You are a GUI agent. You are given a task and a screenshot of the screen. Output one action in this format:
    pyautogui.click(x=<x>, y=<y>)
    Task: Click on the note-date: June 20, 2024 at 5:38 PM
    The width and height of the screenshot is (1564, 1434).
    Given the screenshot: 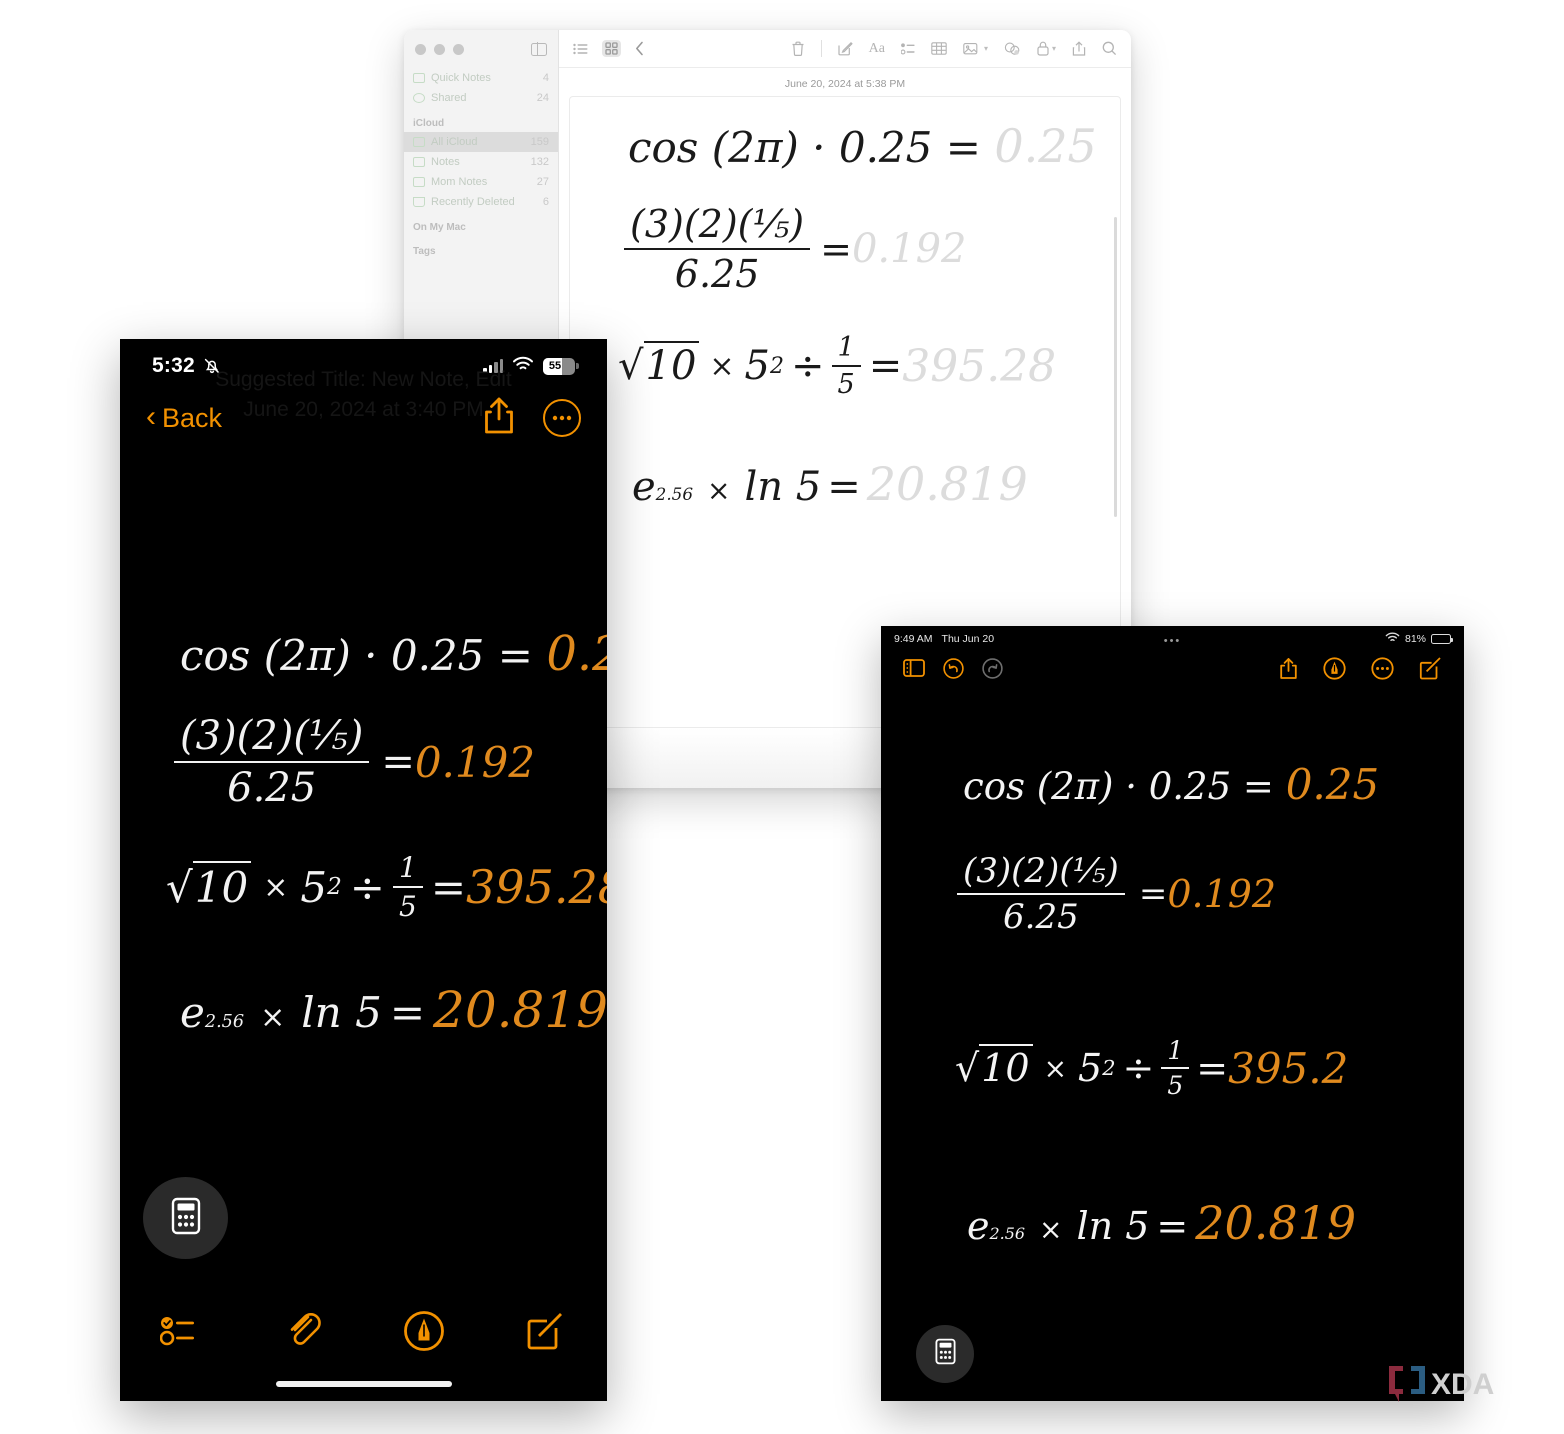 What is the action you would take?
    pyautogui.click(x=845, y=84)
    